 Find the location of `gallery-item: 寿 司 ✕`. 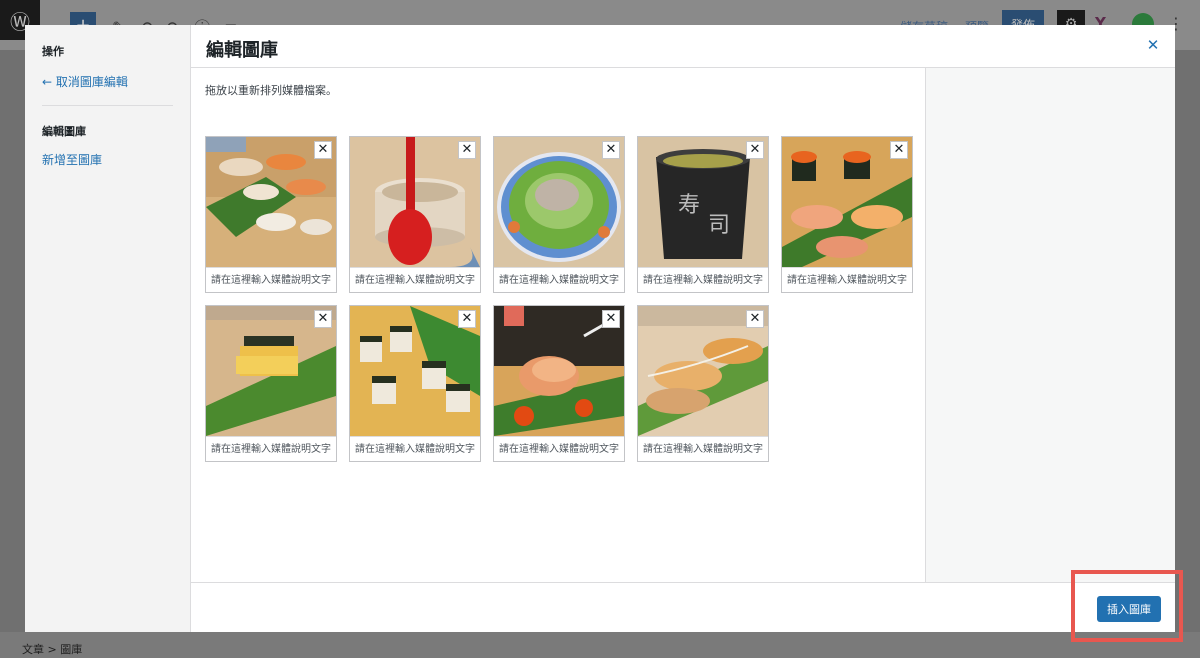

gallery-item: 寿 司 ✕ is located at coordinates (703, 214).